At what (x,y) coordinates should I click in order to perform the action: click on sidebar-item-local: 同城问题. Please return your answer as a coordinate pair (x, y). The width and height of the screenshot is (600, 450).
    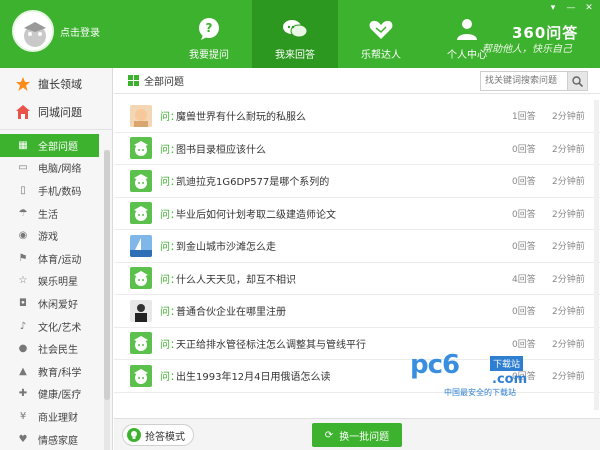
    Looking at the image, I should click on (56, 112).